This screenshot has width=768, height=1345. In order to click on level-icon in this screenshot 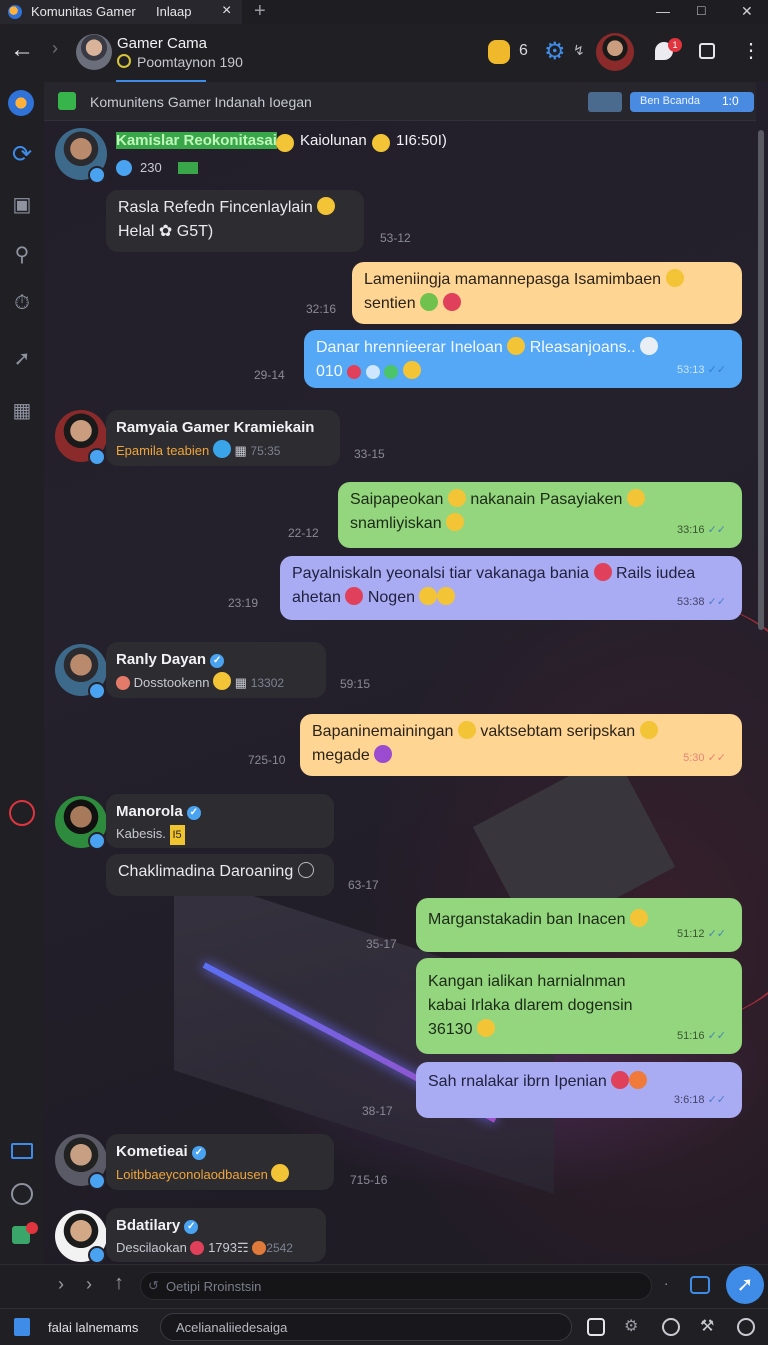, I will do `click(124, 168)`.